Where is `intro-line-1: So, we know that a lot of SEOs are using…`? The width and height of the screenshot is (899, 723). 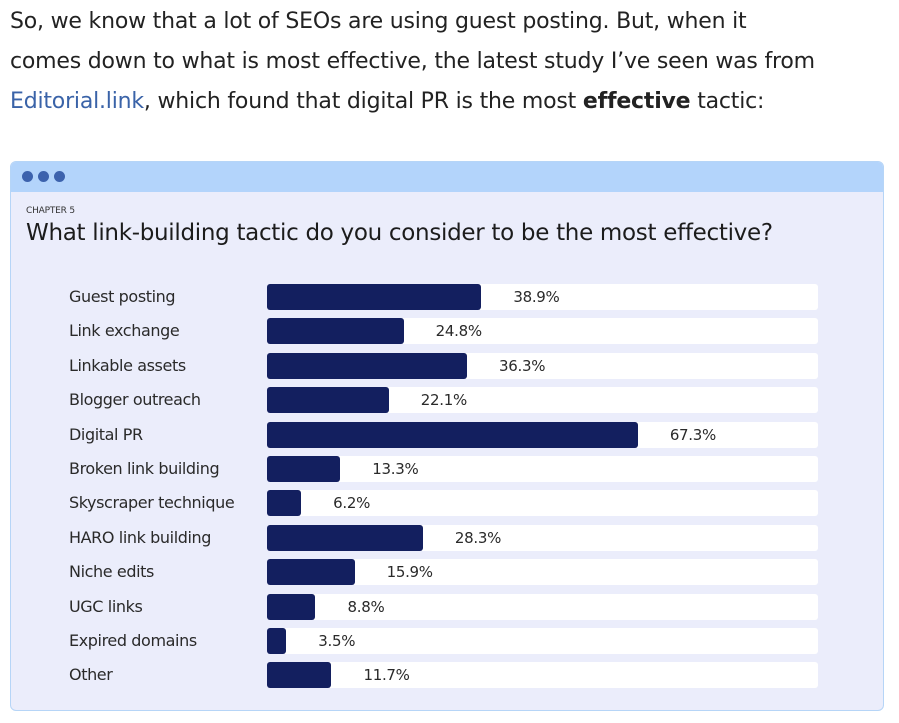
intro-line-1: So, we know that a lot of SEOs are using… is located at coordinates (378, 21).